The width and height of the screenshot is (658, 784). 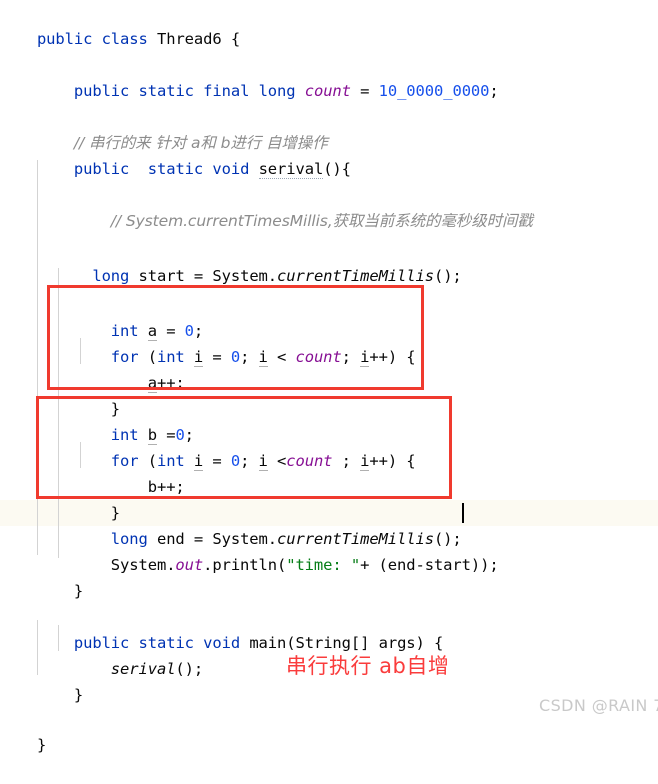 I want to click on method-name-serival: serival, so click(x=291, y=169).